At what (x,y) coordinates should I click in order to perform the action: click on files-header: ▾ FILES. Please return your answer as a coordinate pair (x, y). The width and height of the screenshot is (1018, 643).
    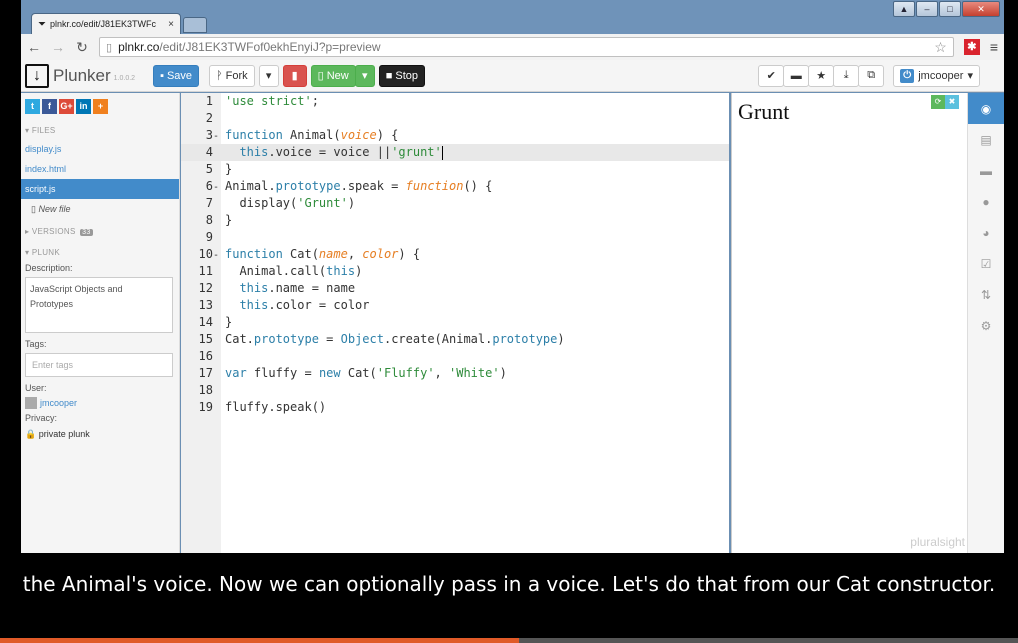
    Looking at the image, I should click on (100, 129).